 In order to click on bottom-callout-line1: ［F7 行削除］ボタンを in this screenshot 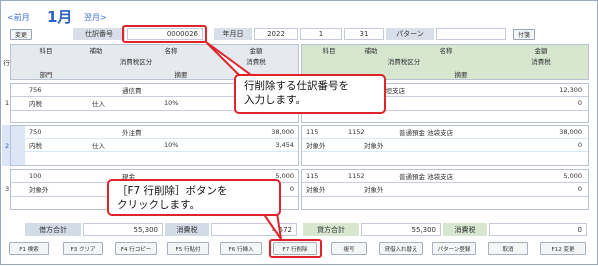, I will do `click(172, 191)`.